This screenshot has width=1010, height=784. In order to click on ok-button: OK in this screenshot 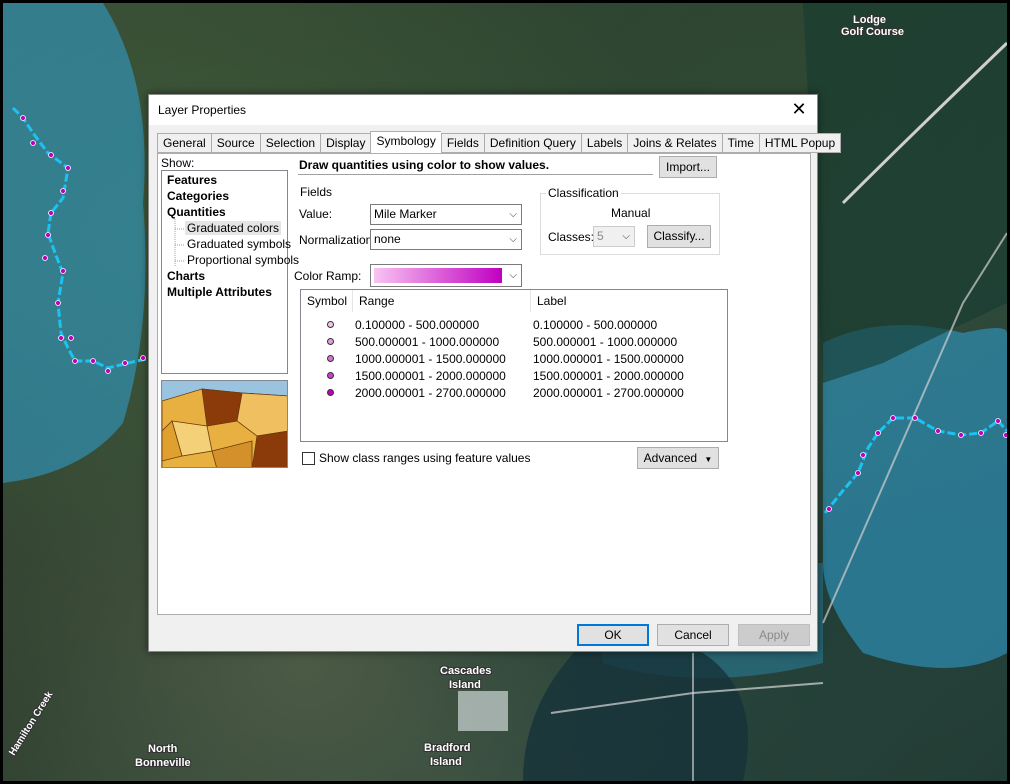, I will do `click(613, 635)`.